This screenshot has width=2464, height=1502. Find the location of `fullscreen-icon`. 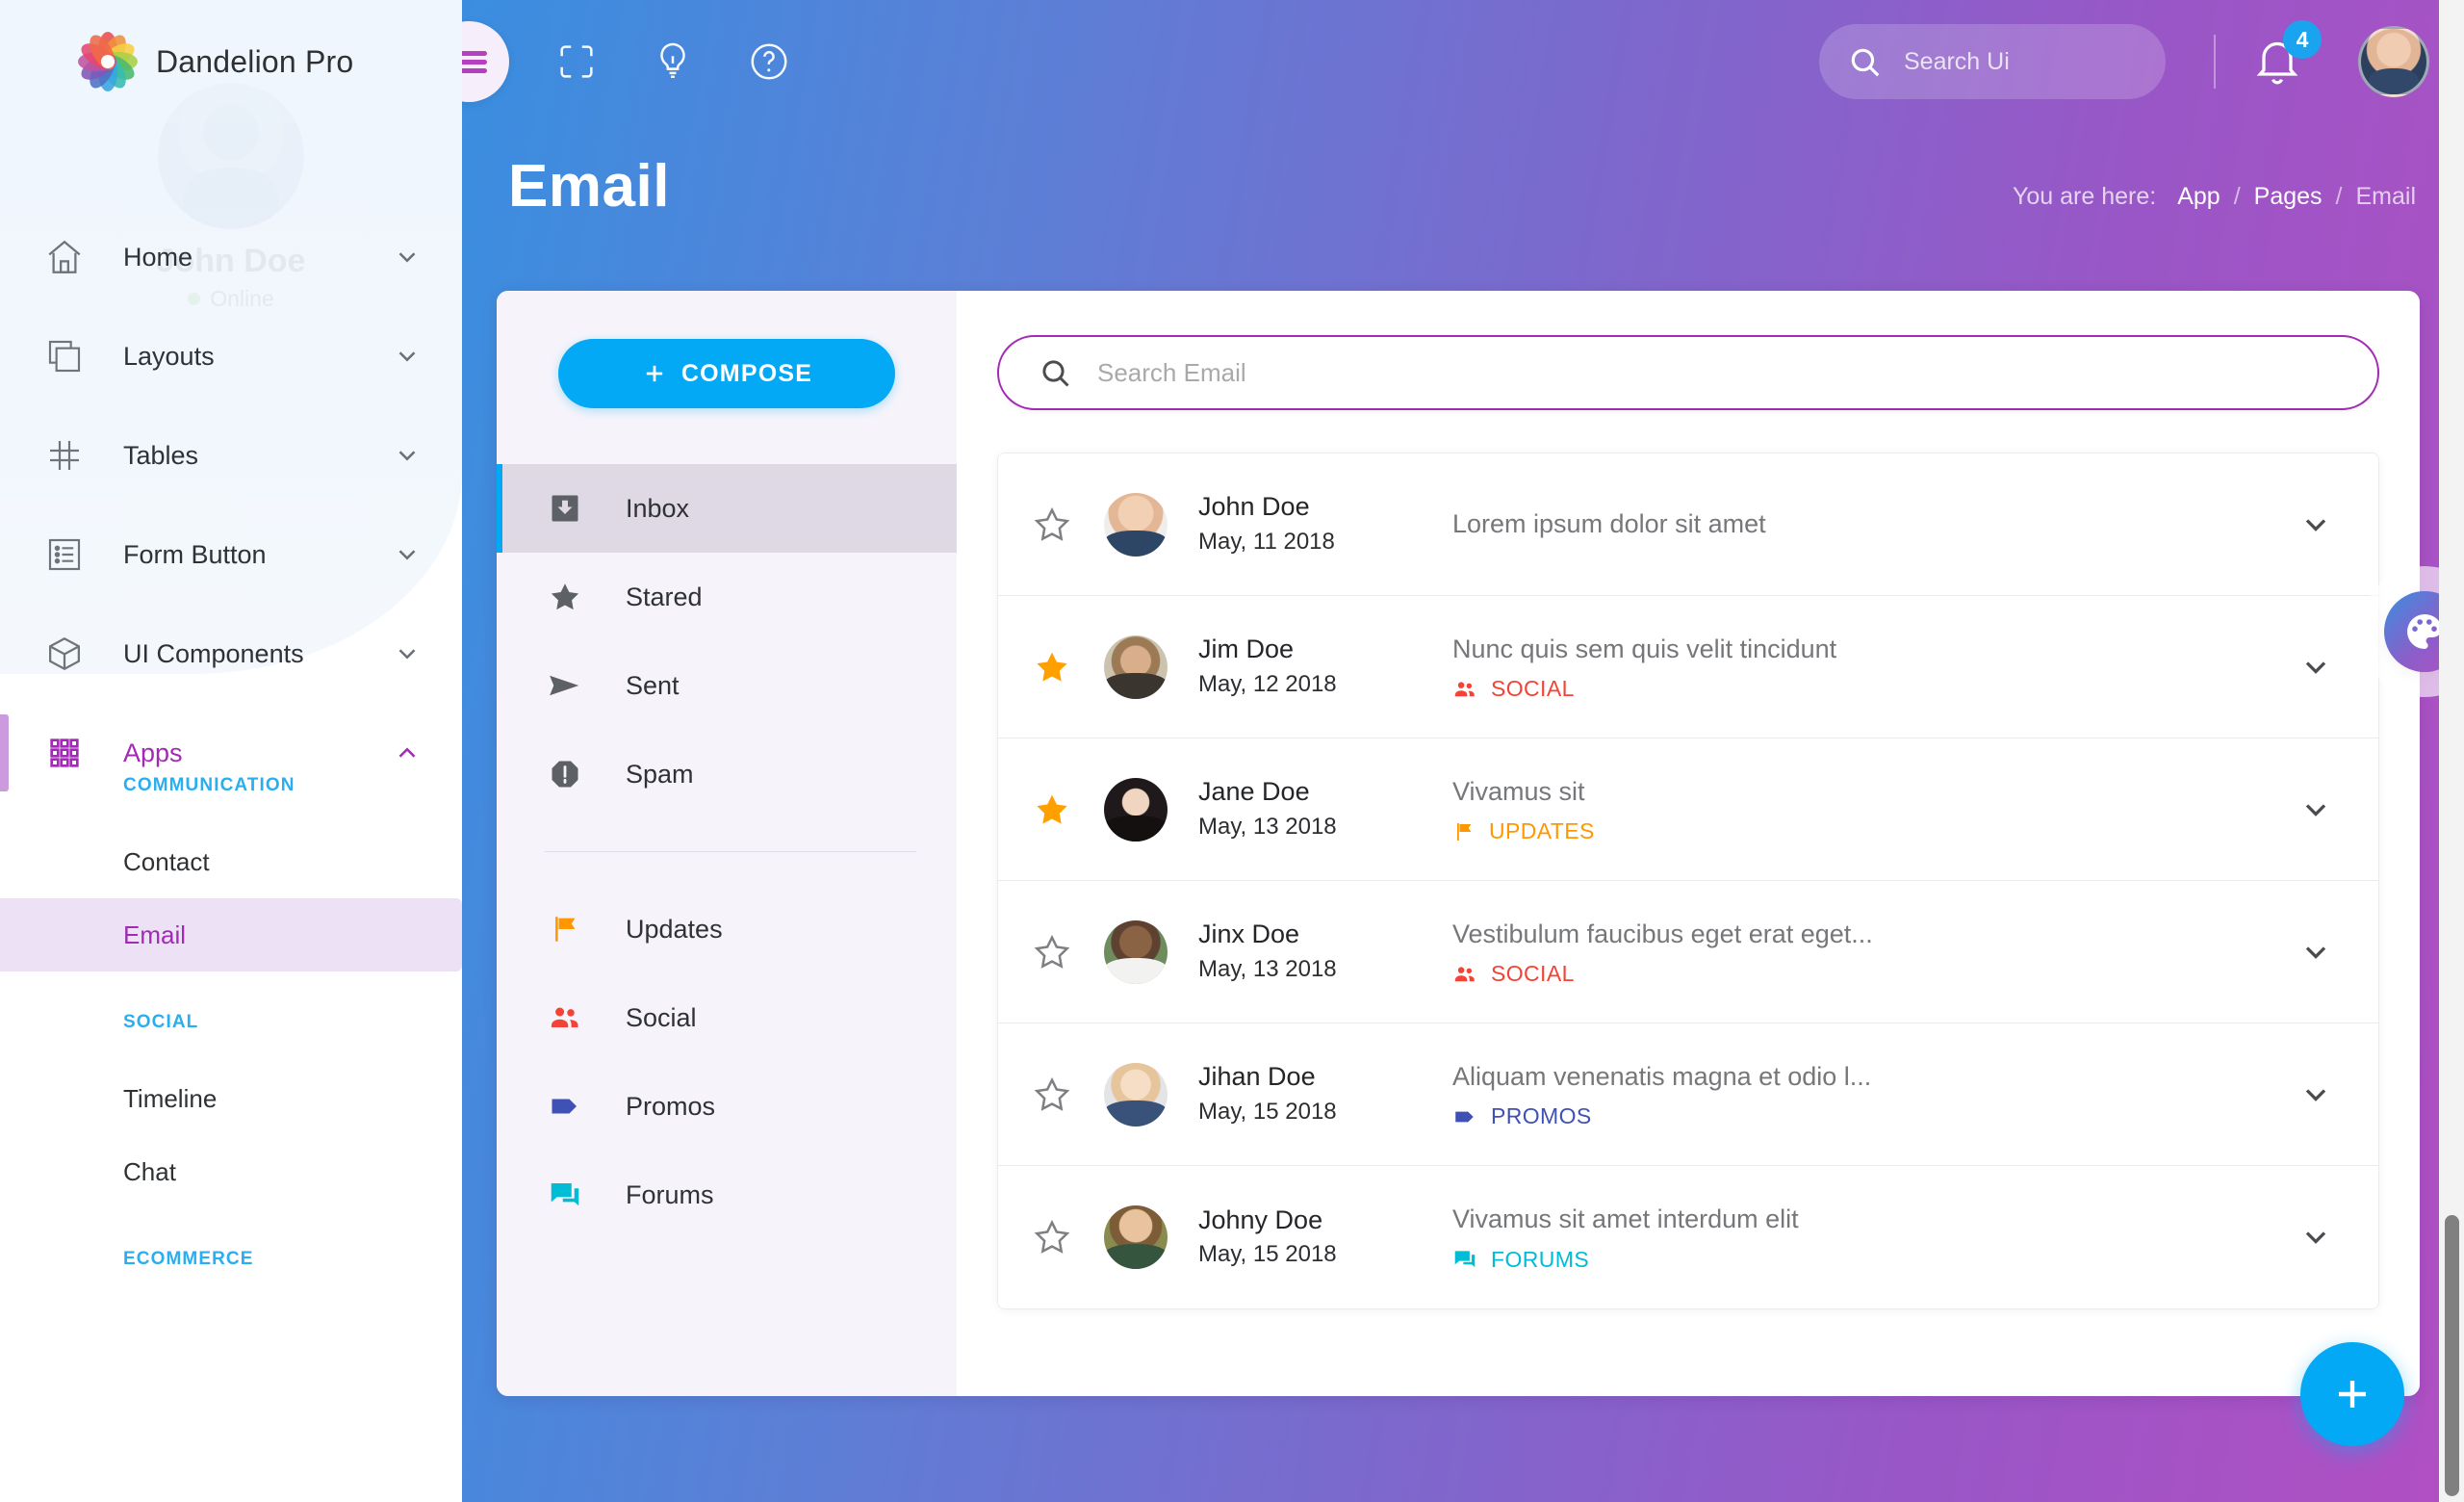

fullscreen-icon is located at coordinates (577, 62).